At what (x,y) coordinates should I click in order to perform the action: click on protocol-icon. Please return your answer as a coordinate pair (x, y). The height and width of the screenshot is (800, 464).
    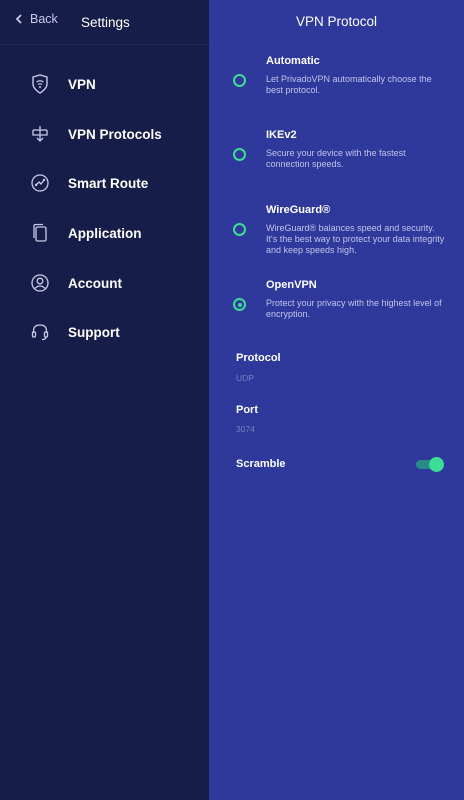
    Looking at the image, I should click on (40, 134).